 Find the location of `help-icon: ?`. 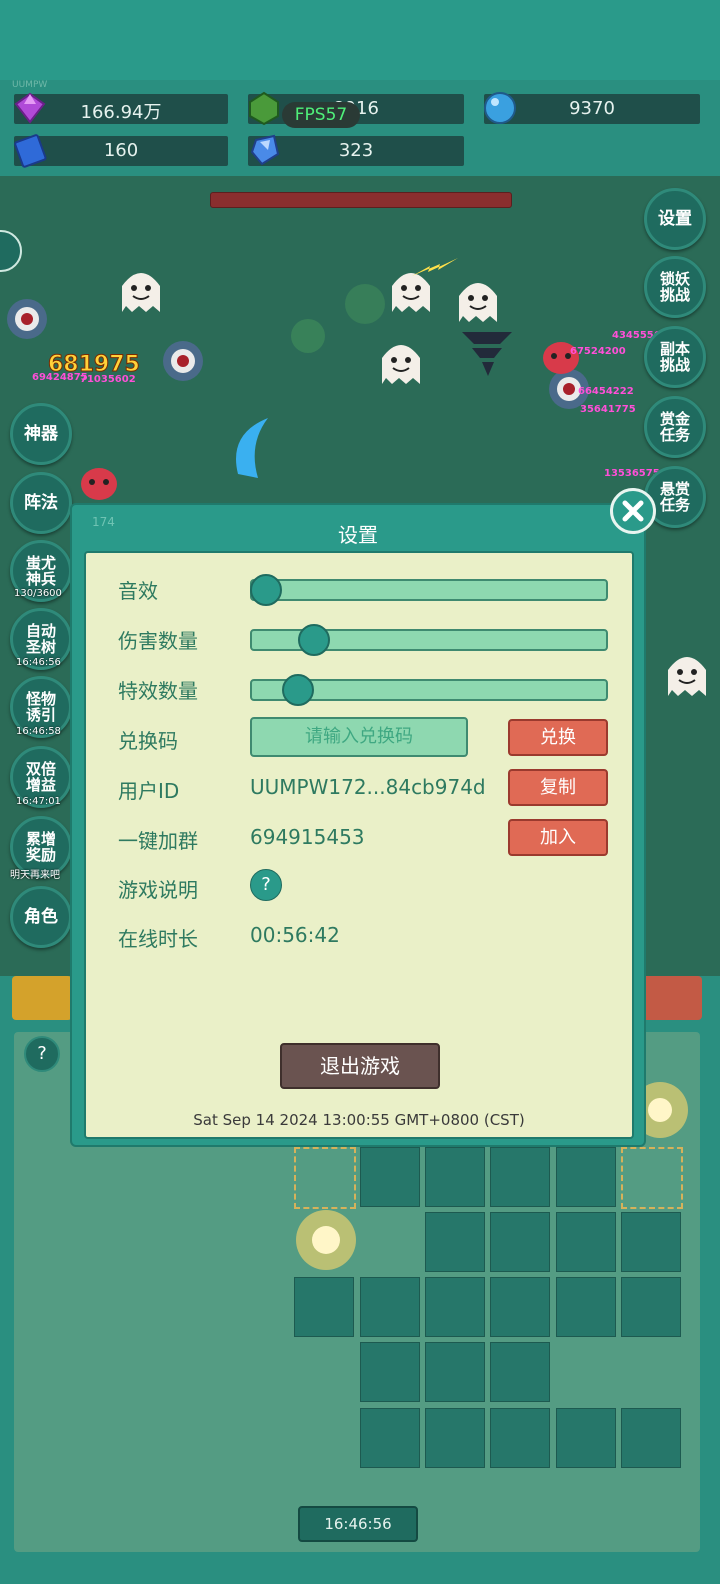

help-icon: ? is located at coordinates (42, 1054).